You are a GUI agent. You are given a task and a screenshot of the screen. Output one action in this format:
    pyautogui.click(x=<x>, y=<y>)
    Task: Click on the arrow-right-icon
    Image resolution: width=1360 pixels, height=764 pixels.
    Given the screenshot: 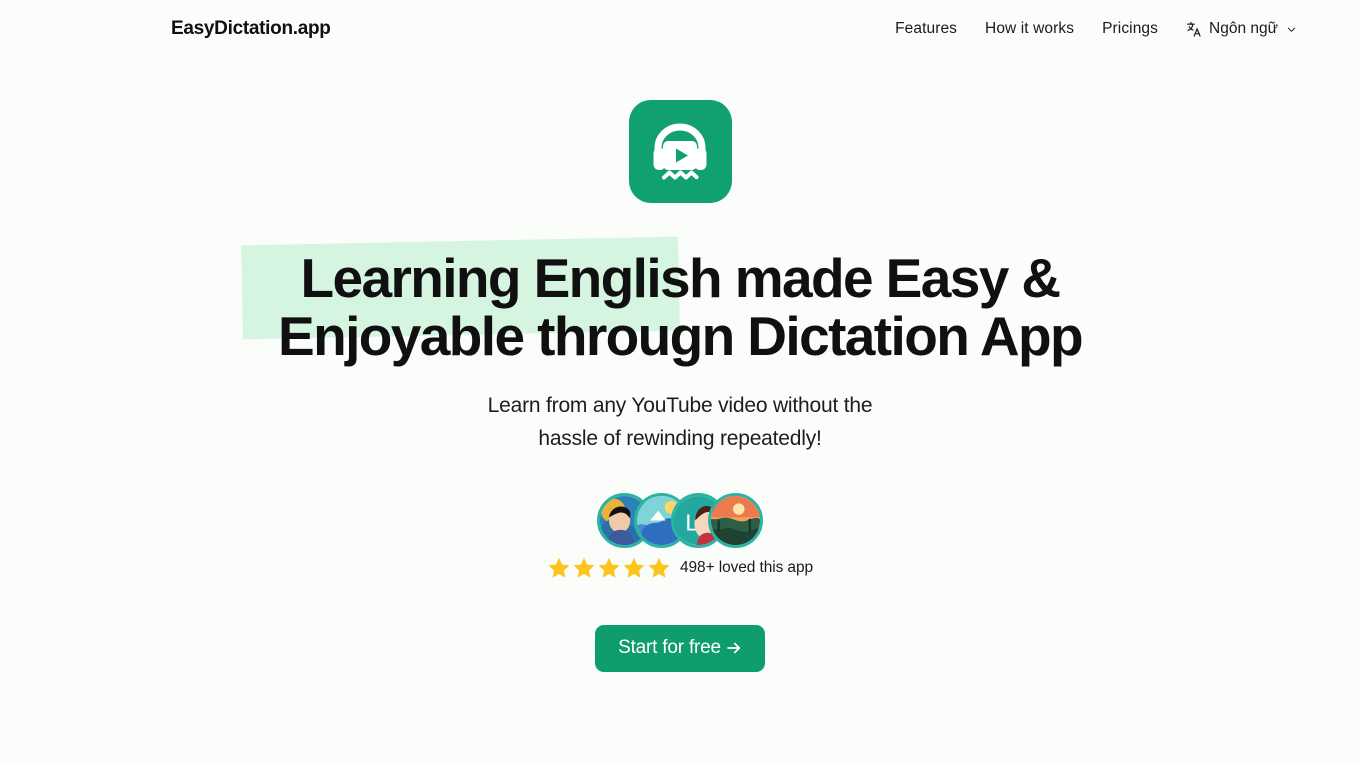 What is the action you would take?
    pyautogui.click(x=734, y=647)
    